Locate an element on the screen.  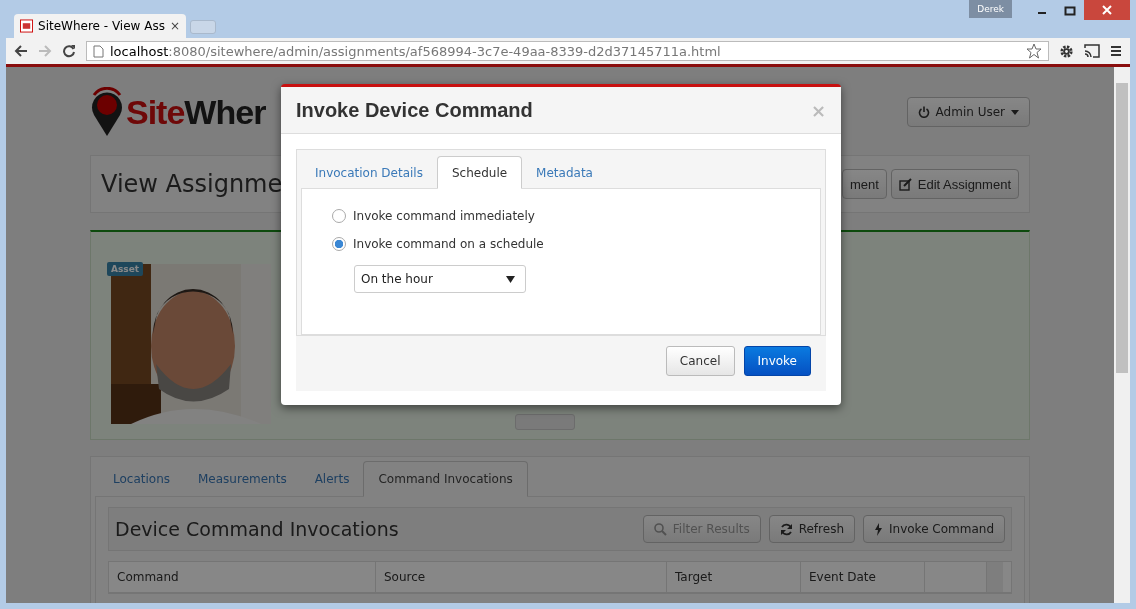
menu-icon is located at coordinates (1116, 51).